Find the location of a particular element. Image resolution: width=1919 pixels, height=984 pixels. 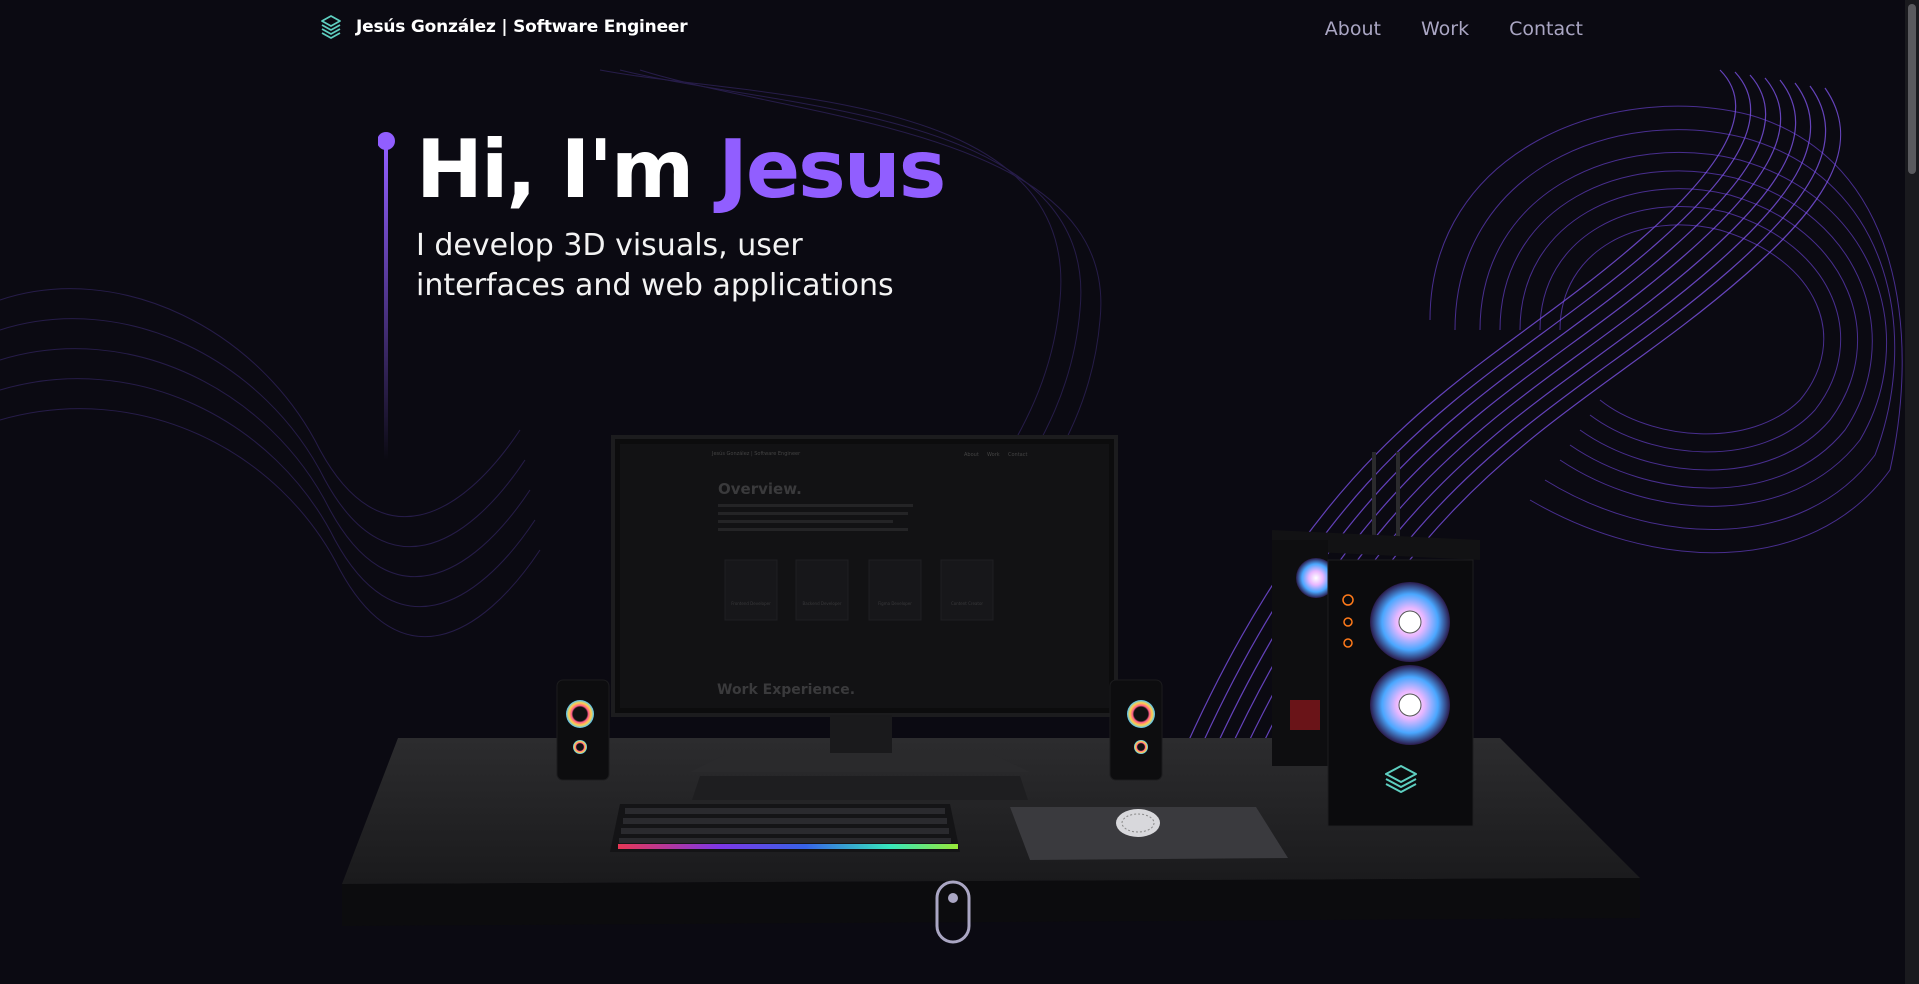

gaming-mouse is located at coordinates (1138, 823).